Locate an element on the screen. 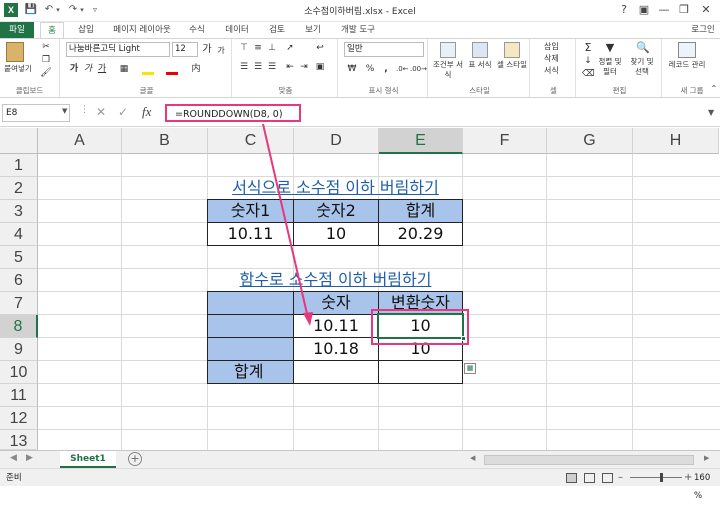 This screenshot has height=505, width=720. zoom-slider is located at coordinates (656, 477).